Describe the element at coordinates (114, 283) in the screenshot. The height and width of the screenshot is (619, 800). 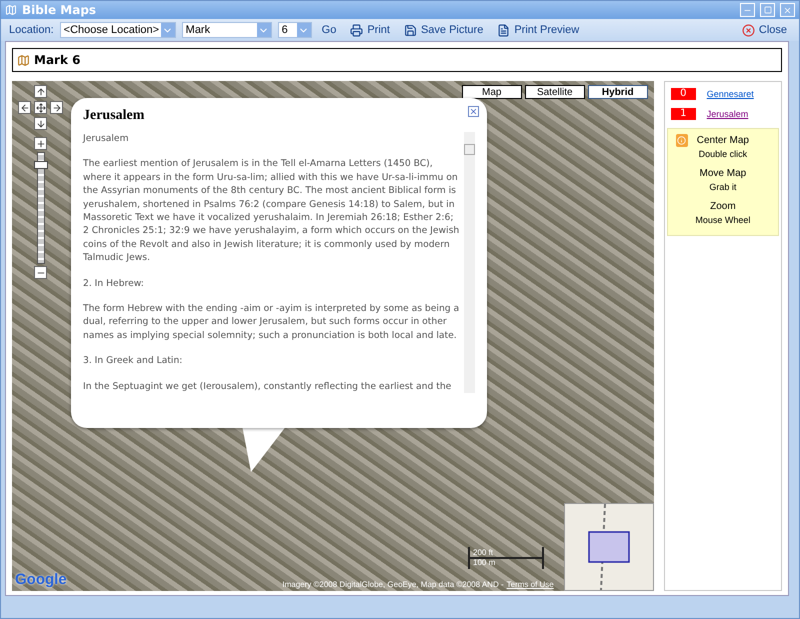
I see `popup-paragraph: 2. In Hebrew:` at that location.